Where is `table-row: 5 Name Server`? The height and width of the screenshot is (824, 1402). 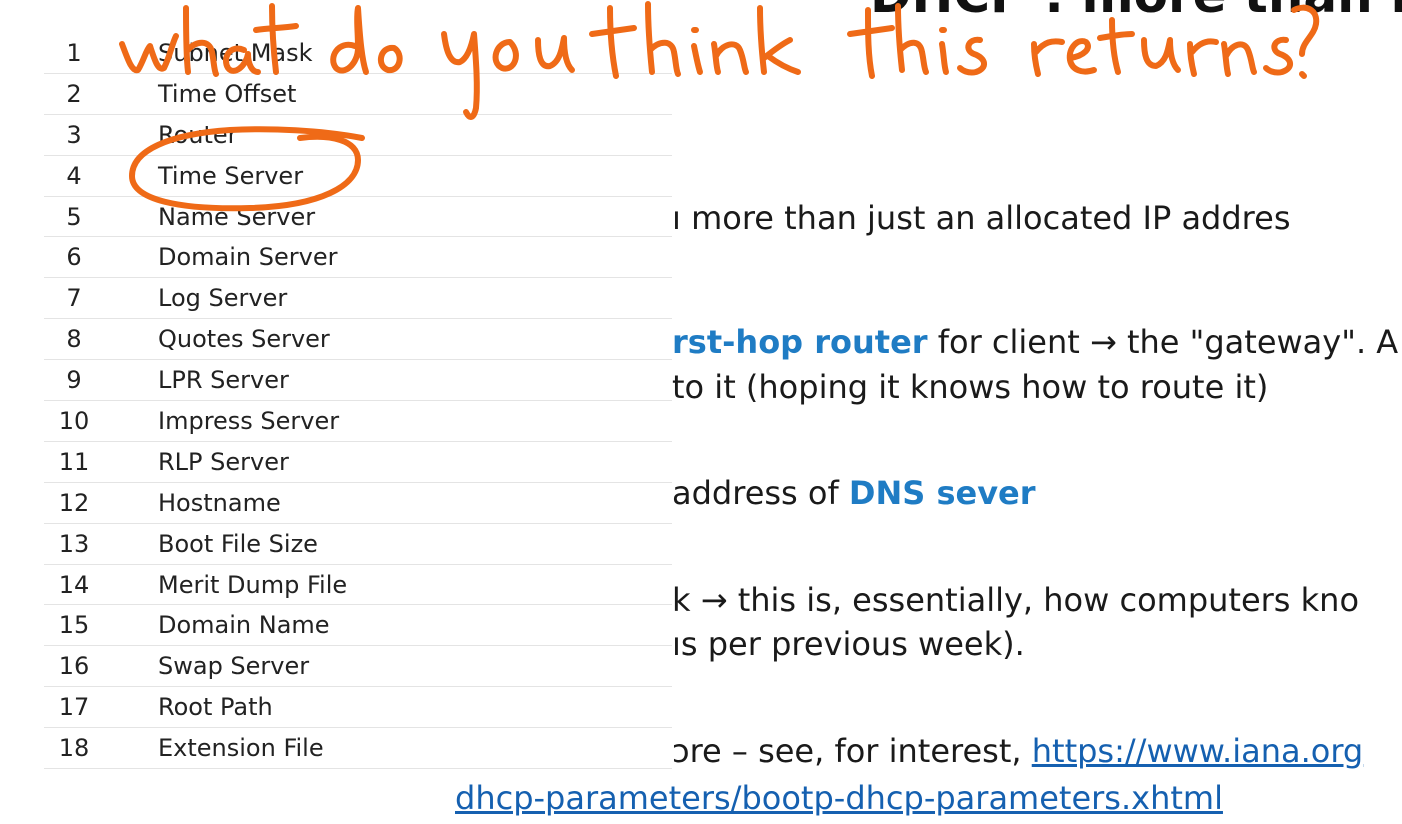 table-row: 5 Name Server is located at coordinates (358, 217).